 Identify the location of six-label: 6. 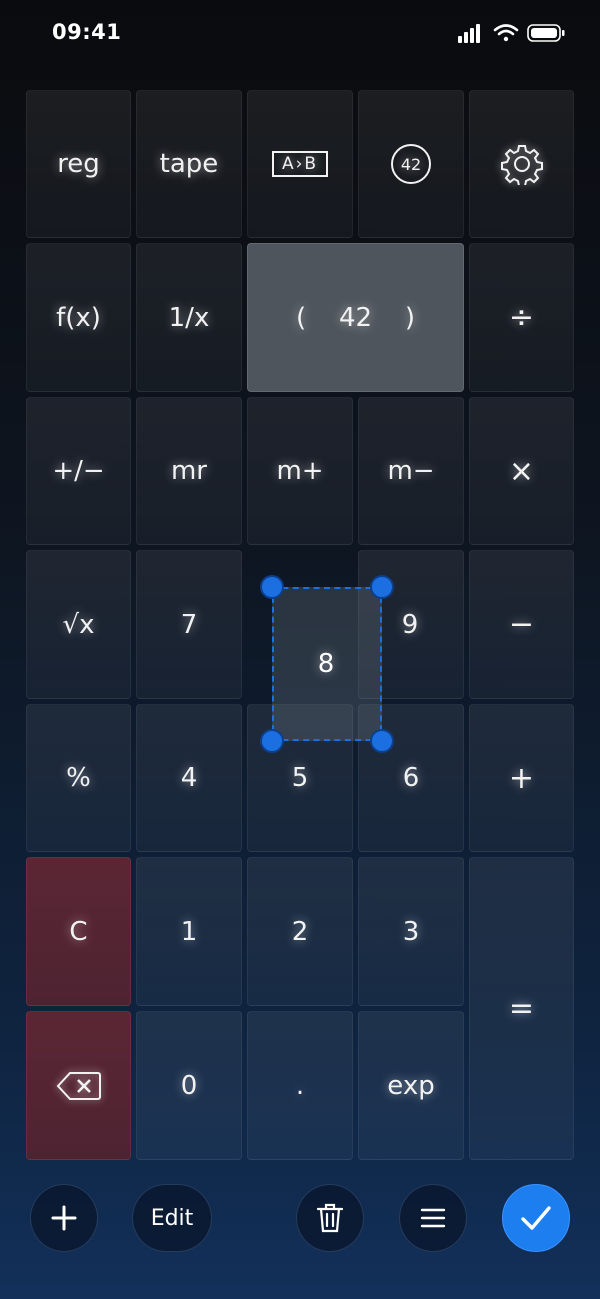
(411, 778).